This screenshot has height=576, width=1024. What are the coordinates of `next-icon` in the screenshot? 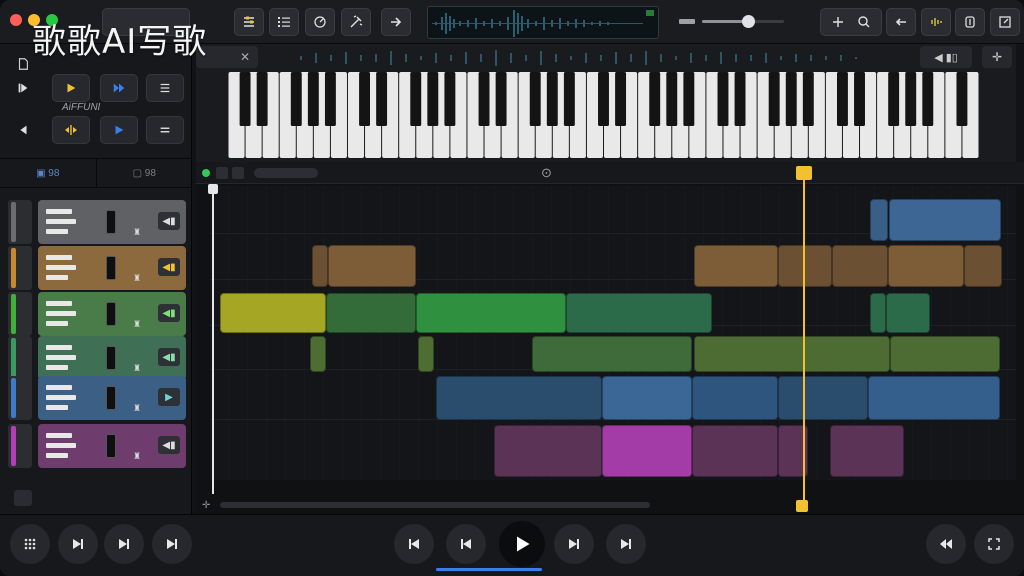 It's located at (574, 544).